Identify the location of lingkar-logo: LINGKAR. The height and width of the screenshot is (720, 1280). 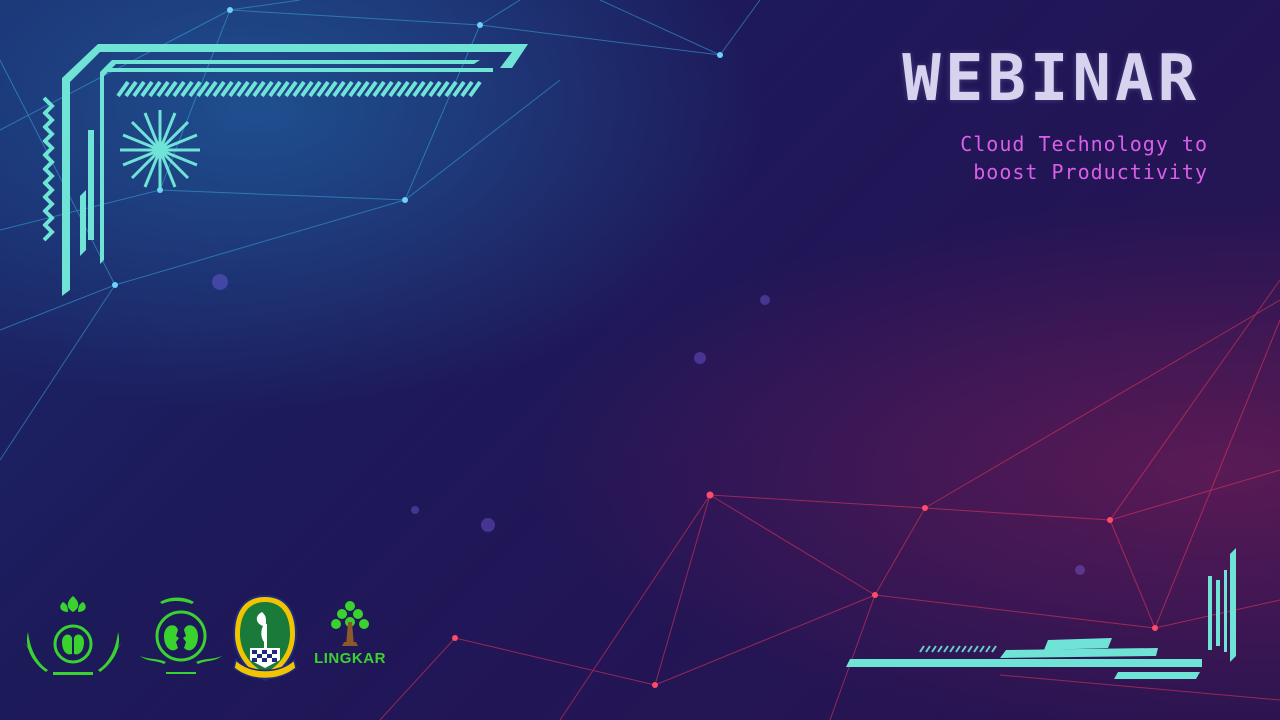
(350, 635).